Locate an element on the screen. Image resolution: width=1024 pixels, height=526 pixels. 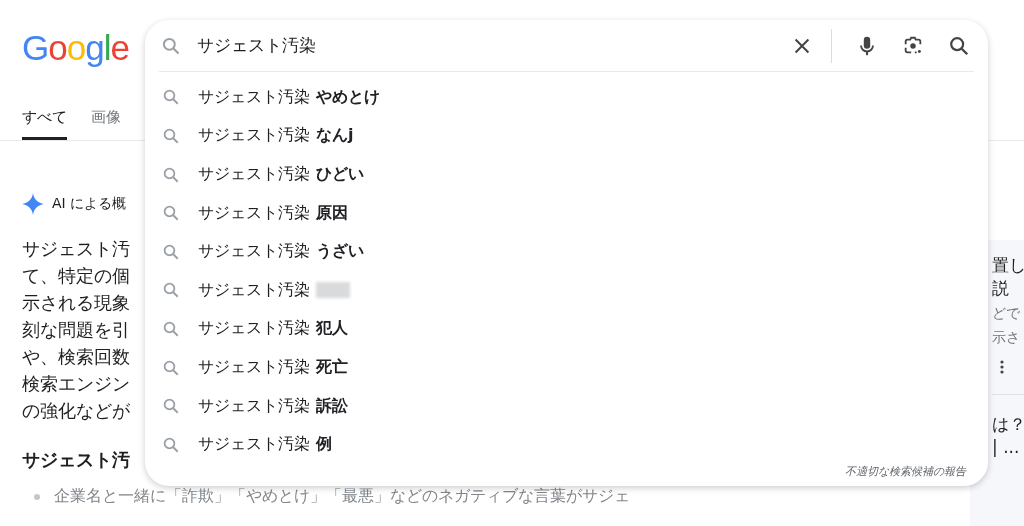
result-title: は？ is located at coordinates (1008, 424).